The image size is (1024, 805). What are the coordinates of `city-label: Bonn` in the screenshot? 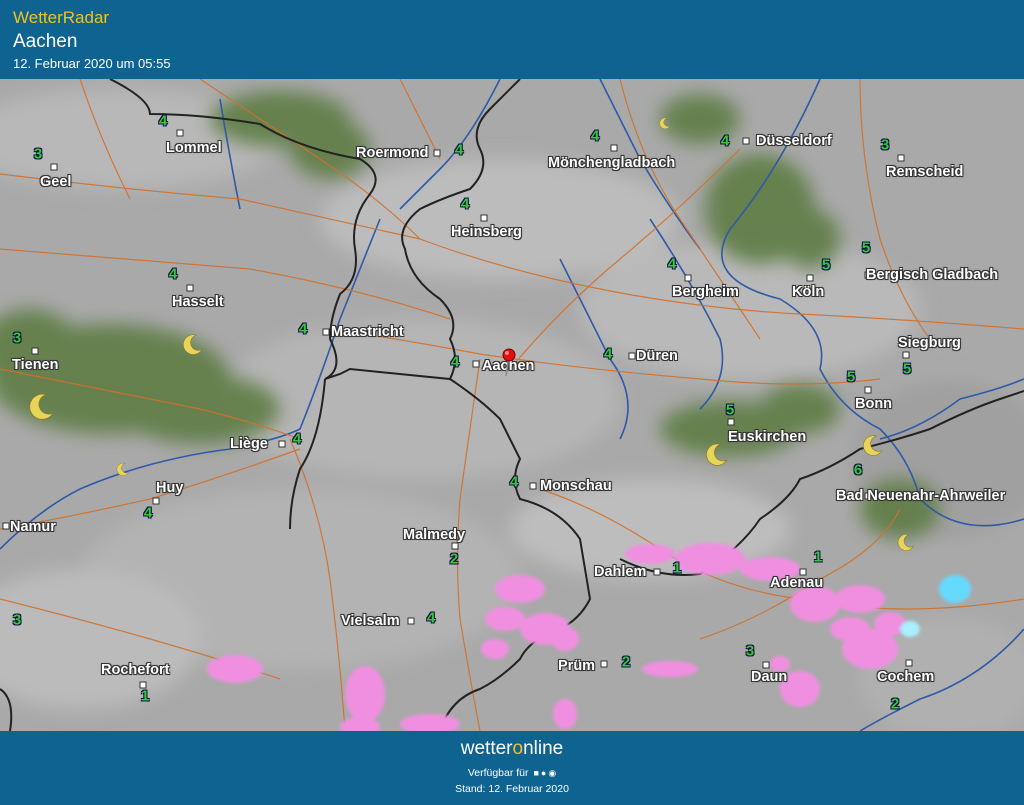 It's located at (873, 404).